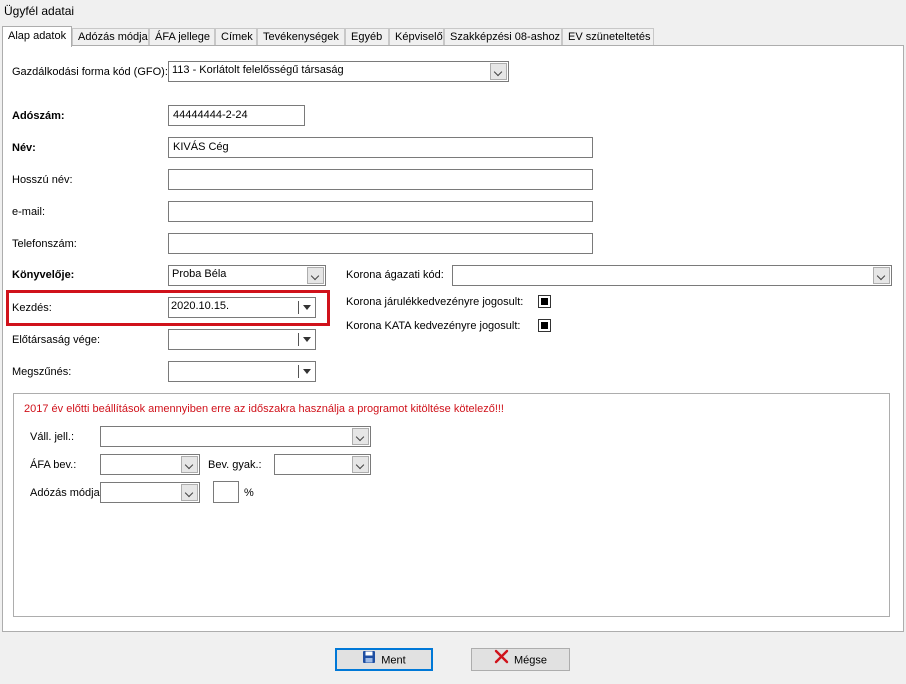  I want to click on kezdes-label: Kezdés:, so click(32, 308).